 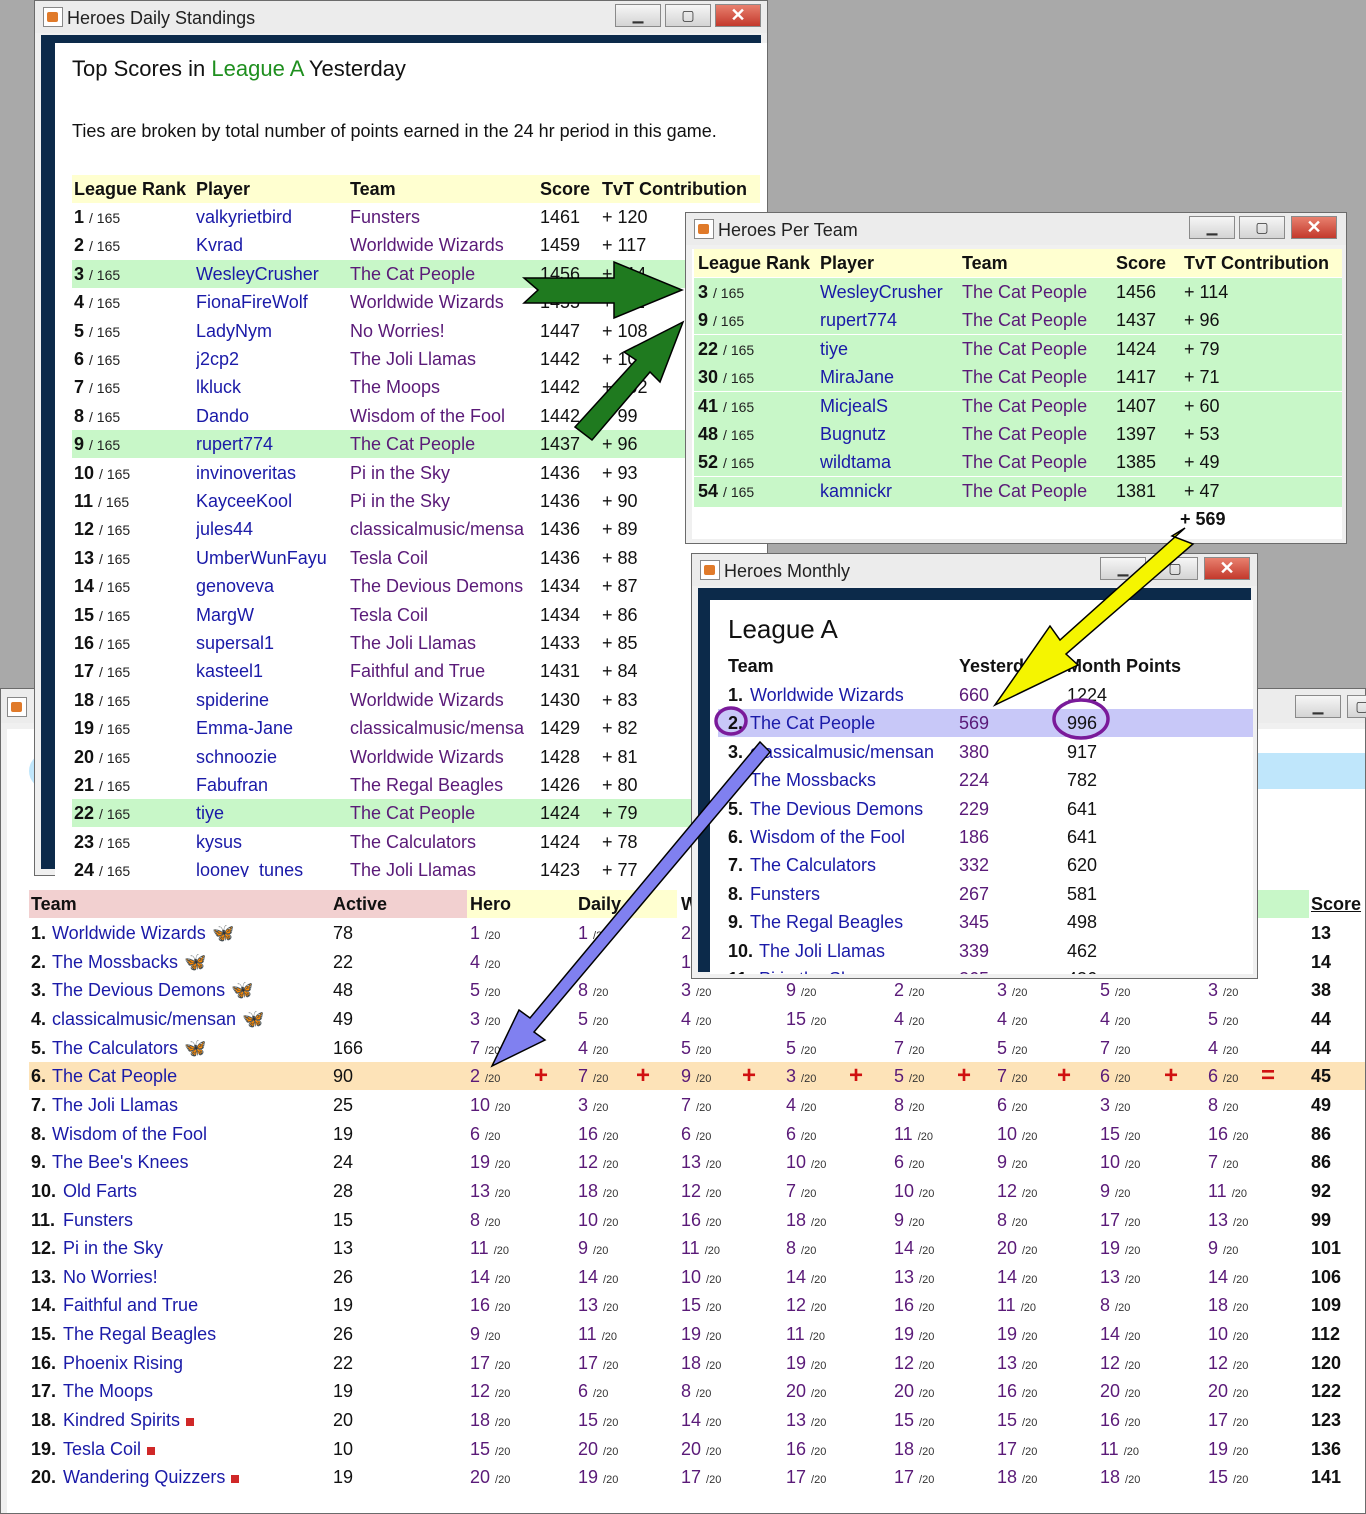 I want to click on player-link: supersal1, so click(x=235, y=643).